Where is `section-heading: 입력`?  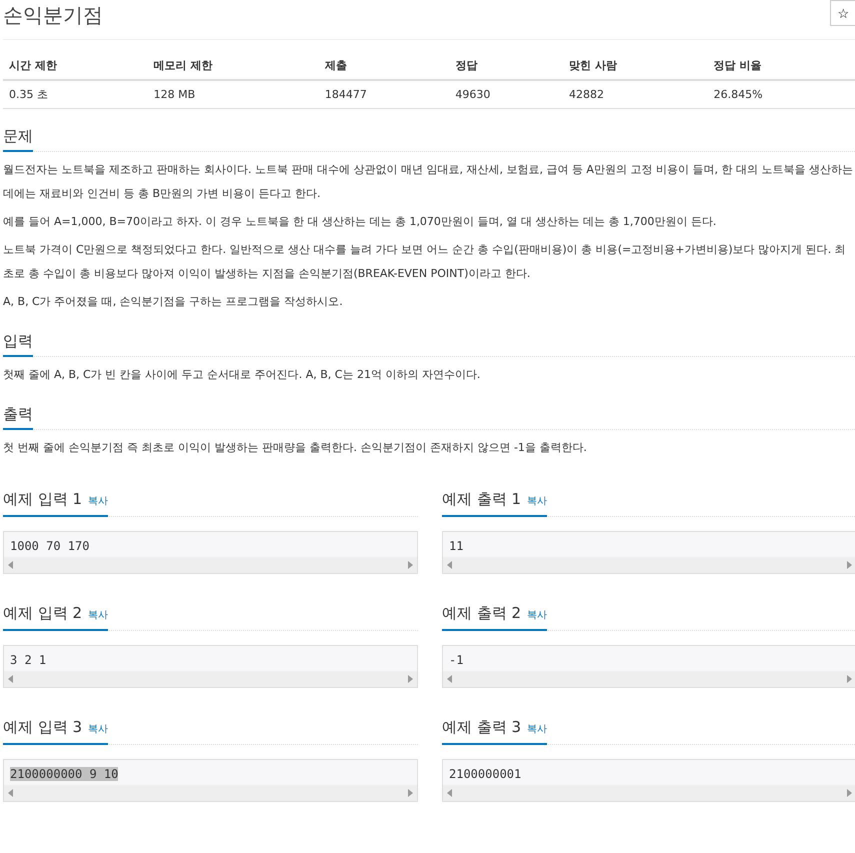
section-heading: 입력 is located at coordinates (18, 344).